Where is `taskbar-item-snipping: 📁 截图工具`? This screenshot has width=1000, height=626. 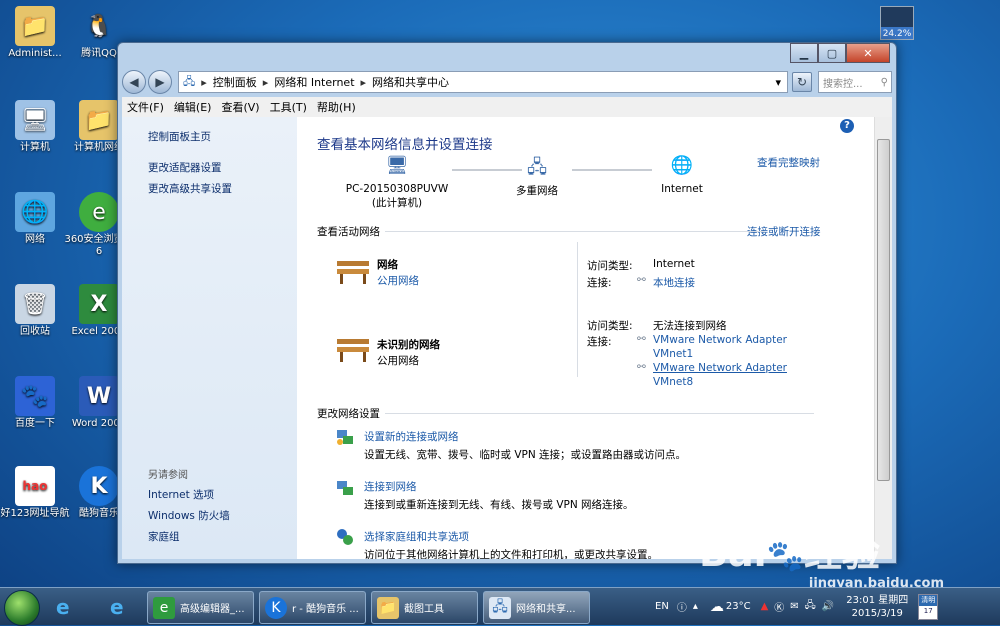
taskbar-item-snipping: 📁 截图工具 is located at coordinates (424, 607).